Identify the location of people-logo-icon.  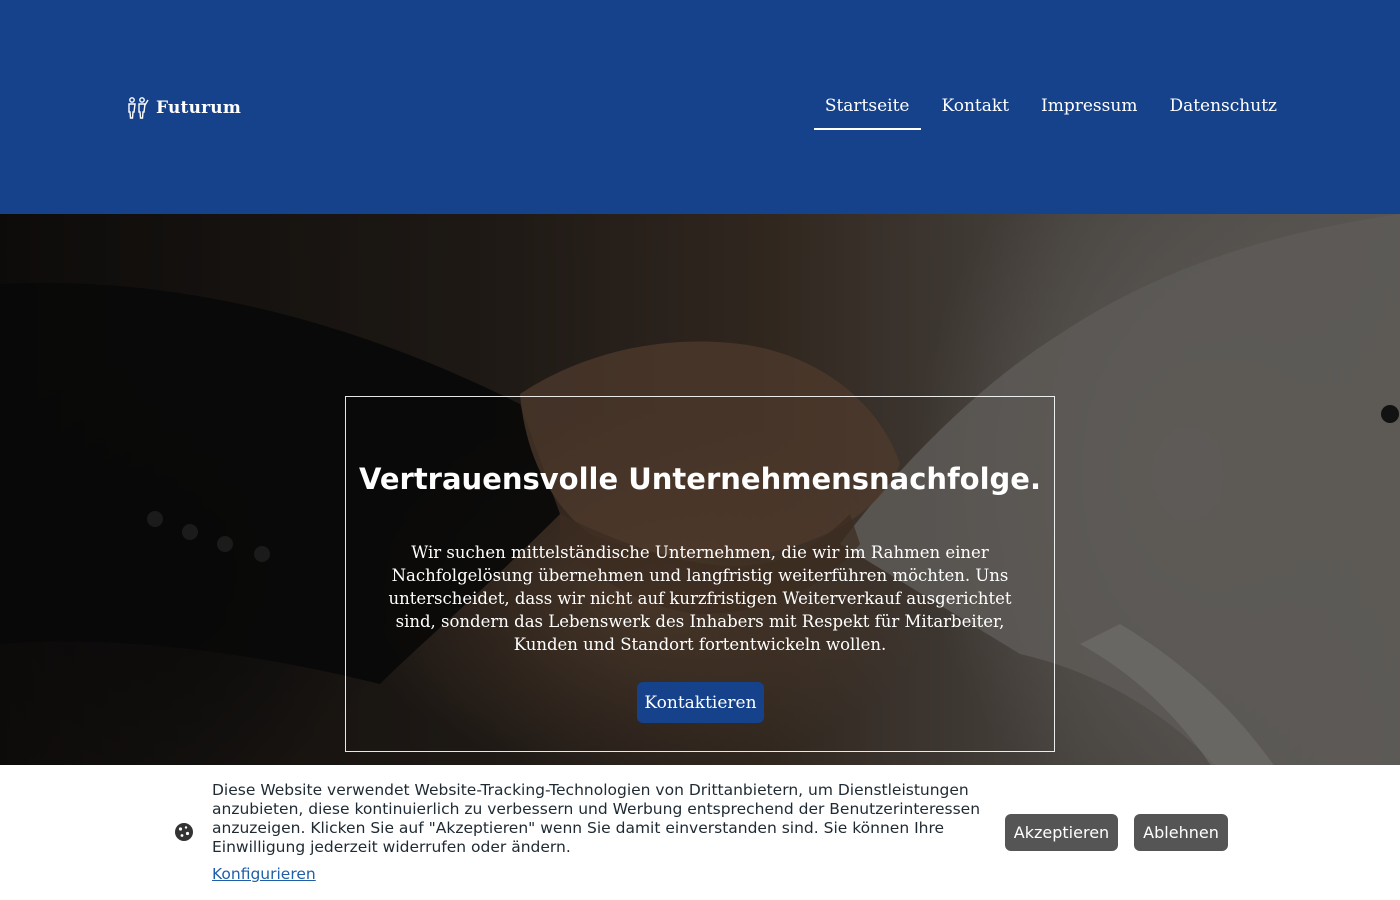
(138, 108).